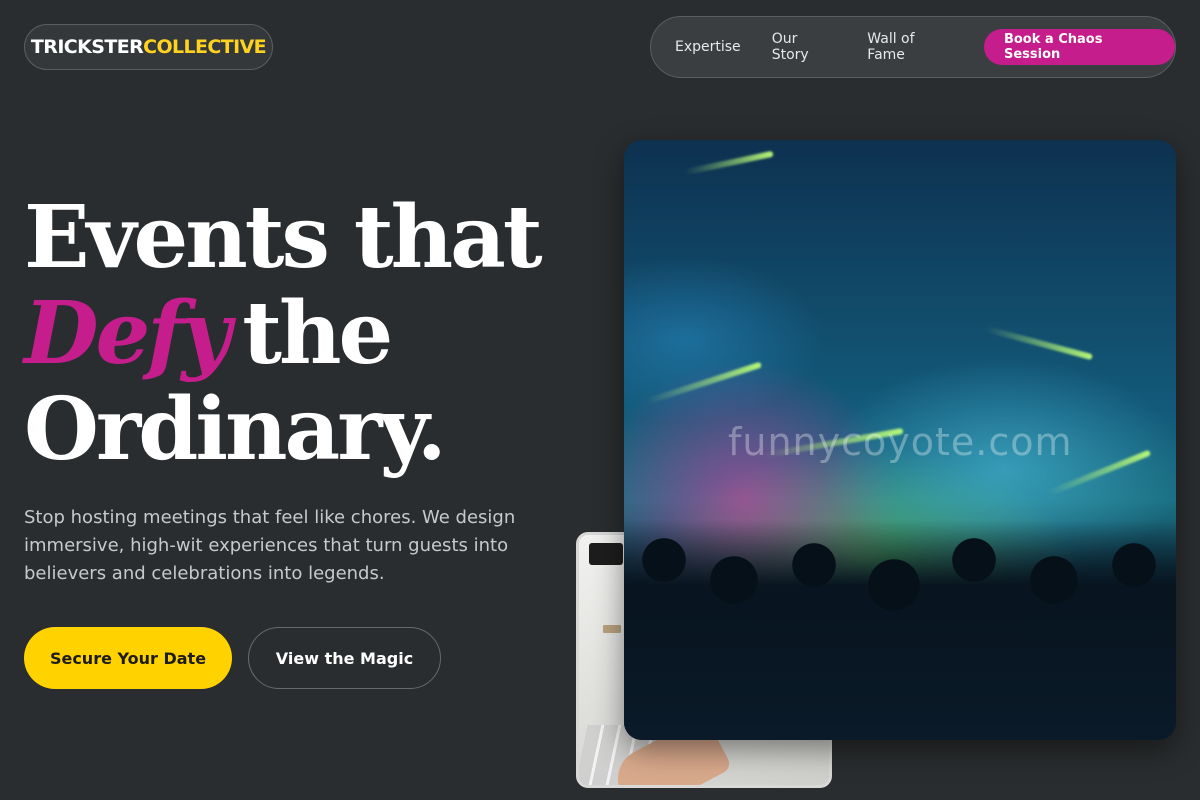 The height and width of the screenshot is (800, 1200). What do you see at coordinates (235, 429) in the screenshot?
I see `hero-title-line3: Ordinary.` at bounding box center [235, 429].